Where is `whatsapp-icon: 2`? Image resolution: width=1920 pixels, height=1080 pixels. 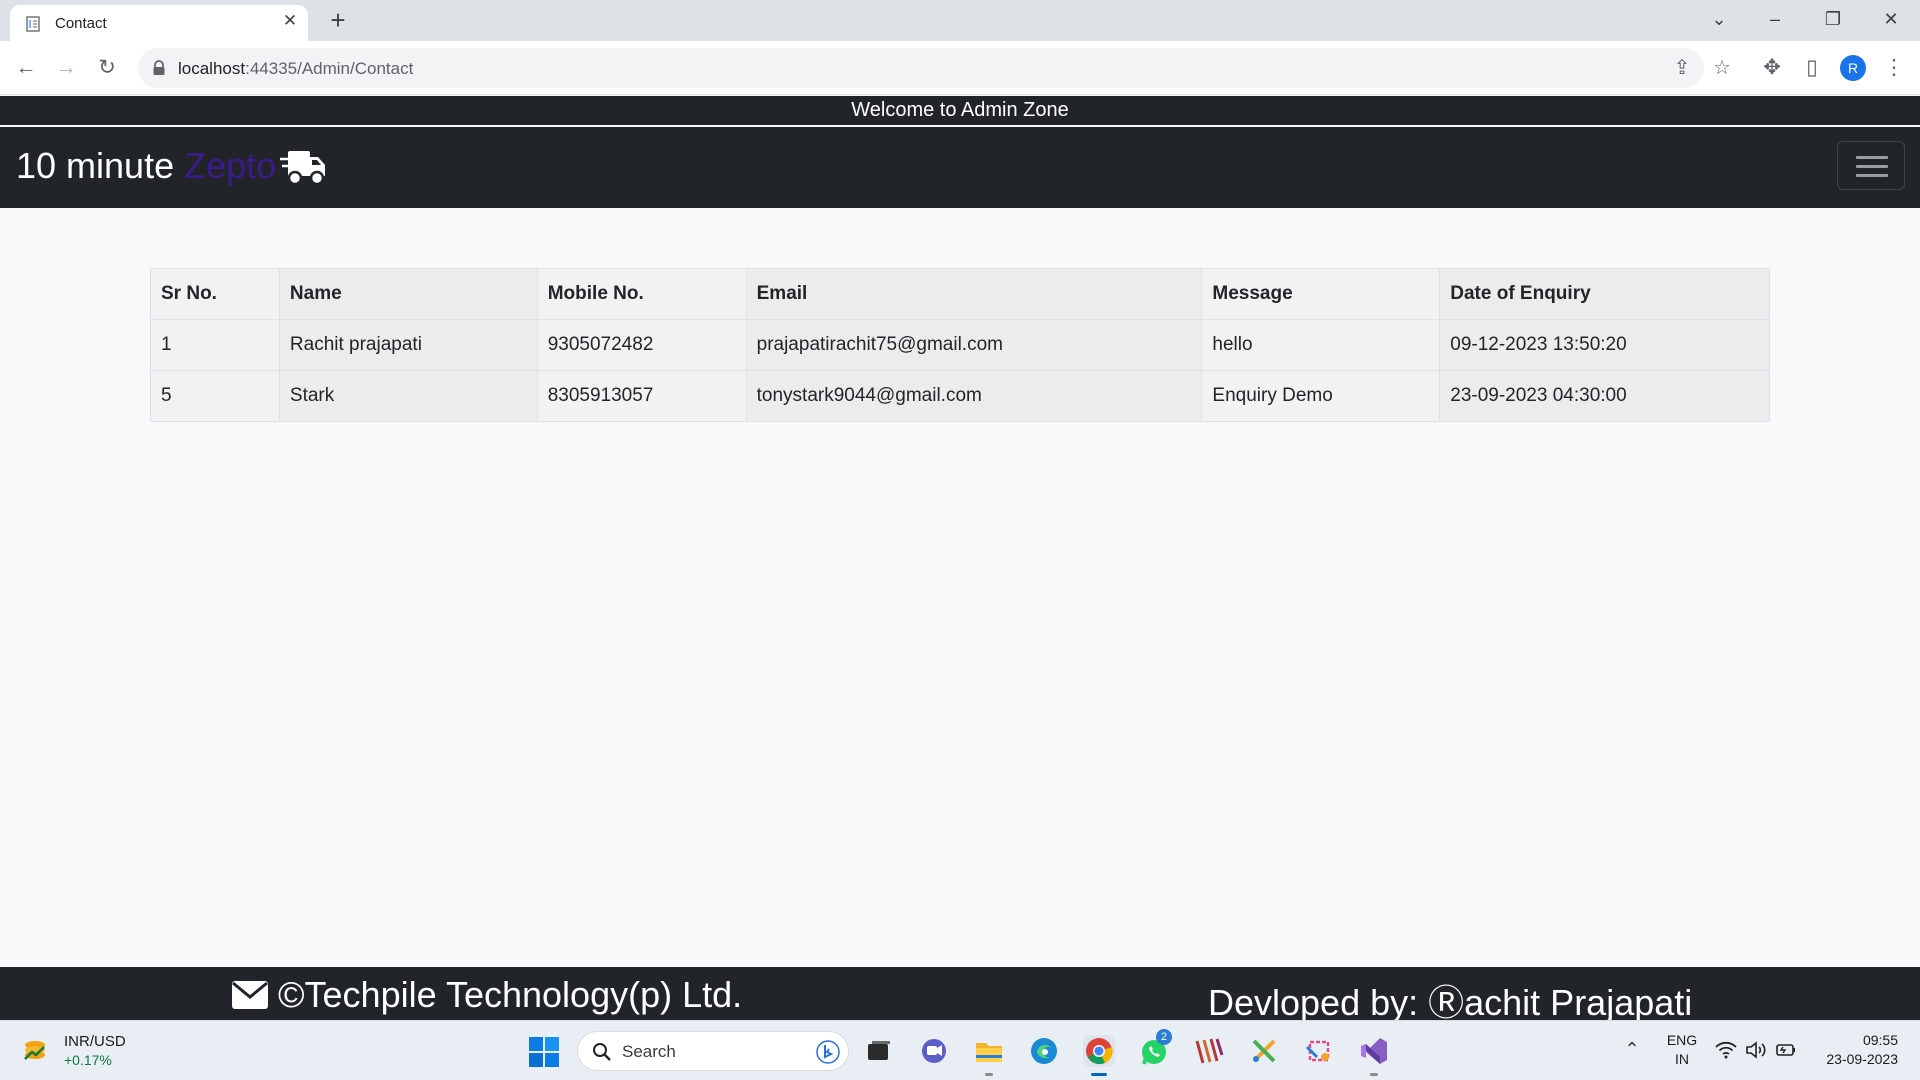
whatsapp-icon: 2 is located at coordinates (1155, 1048).